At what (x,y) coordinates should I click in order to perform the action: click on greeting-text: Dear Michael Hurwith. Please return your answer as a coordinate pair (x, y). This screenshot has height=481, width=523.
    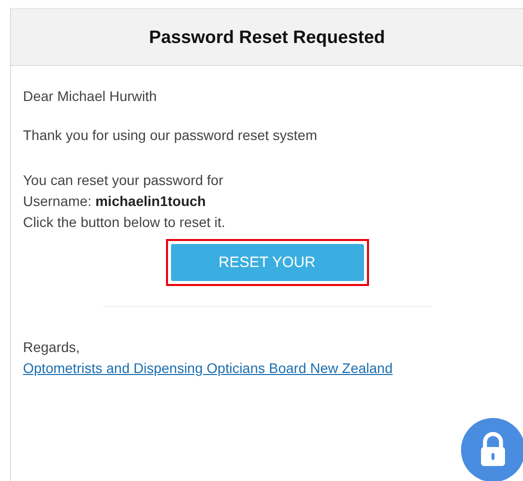
    Looking at the image, I should click on (90, 96).